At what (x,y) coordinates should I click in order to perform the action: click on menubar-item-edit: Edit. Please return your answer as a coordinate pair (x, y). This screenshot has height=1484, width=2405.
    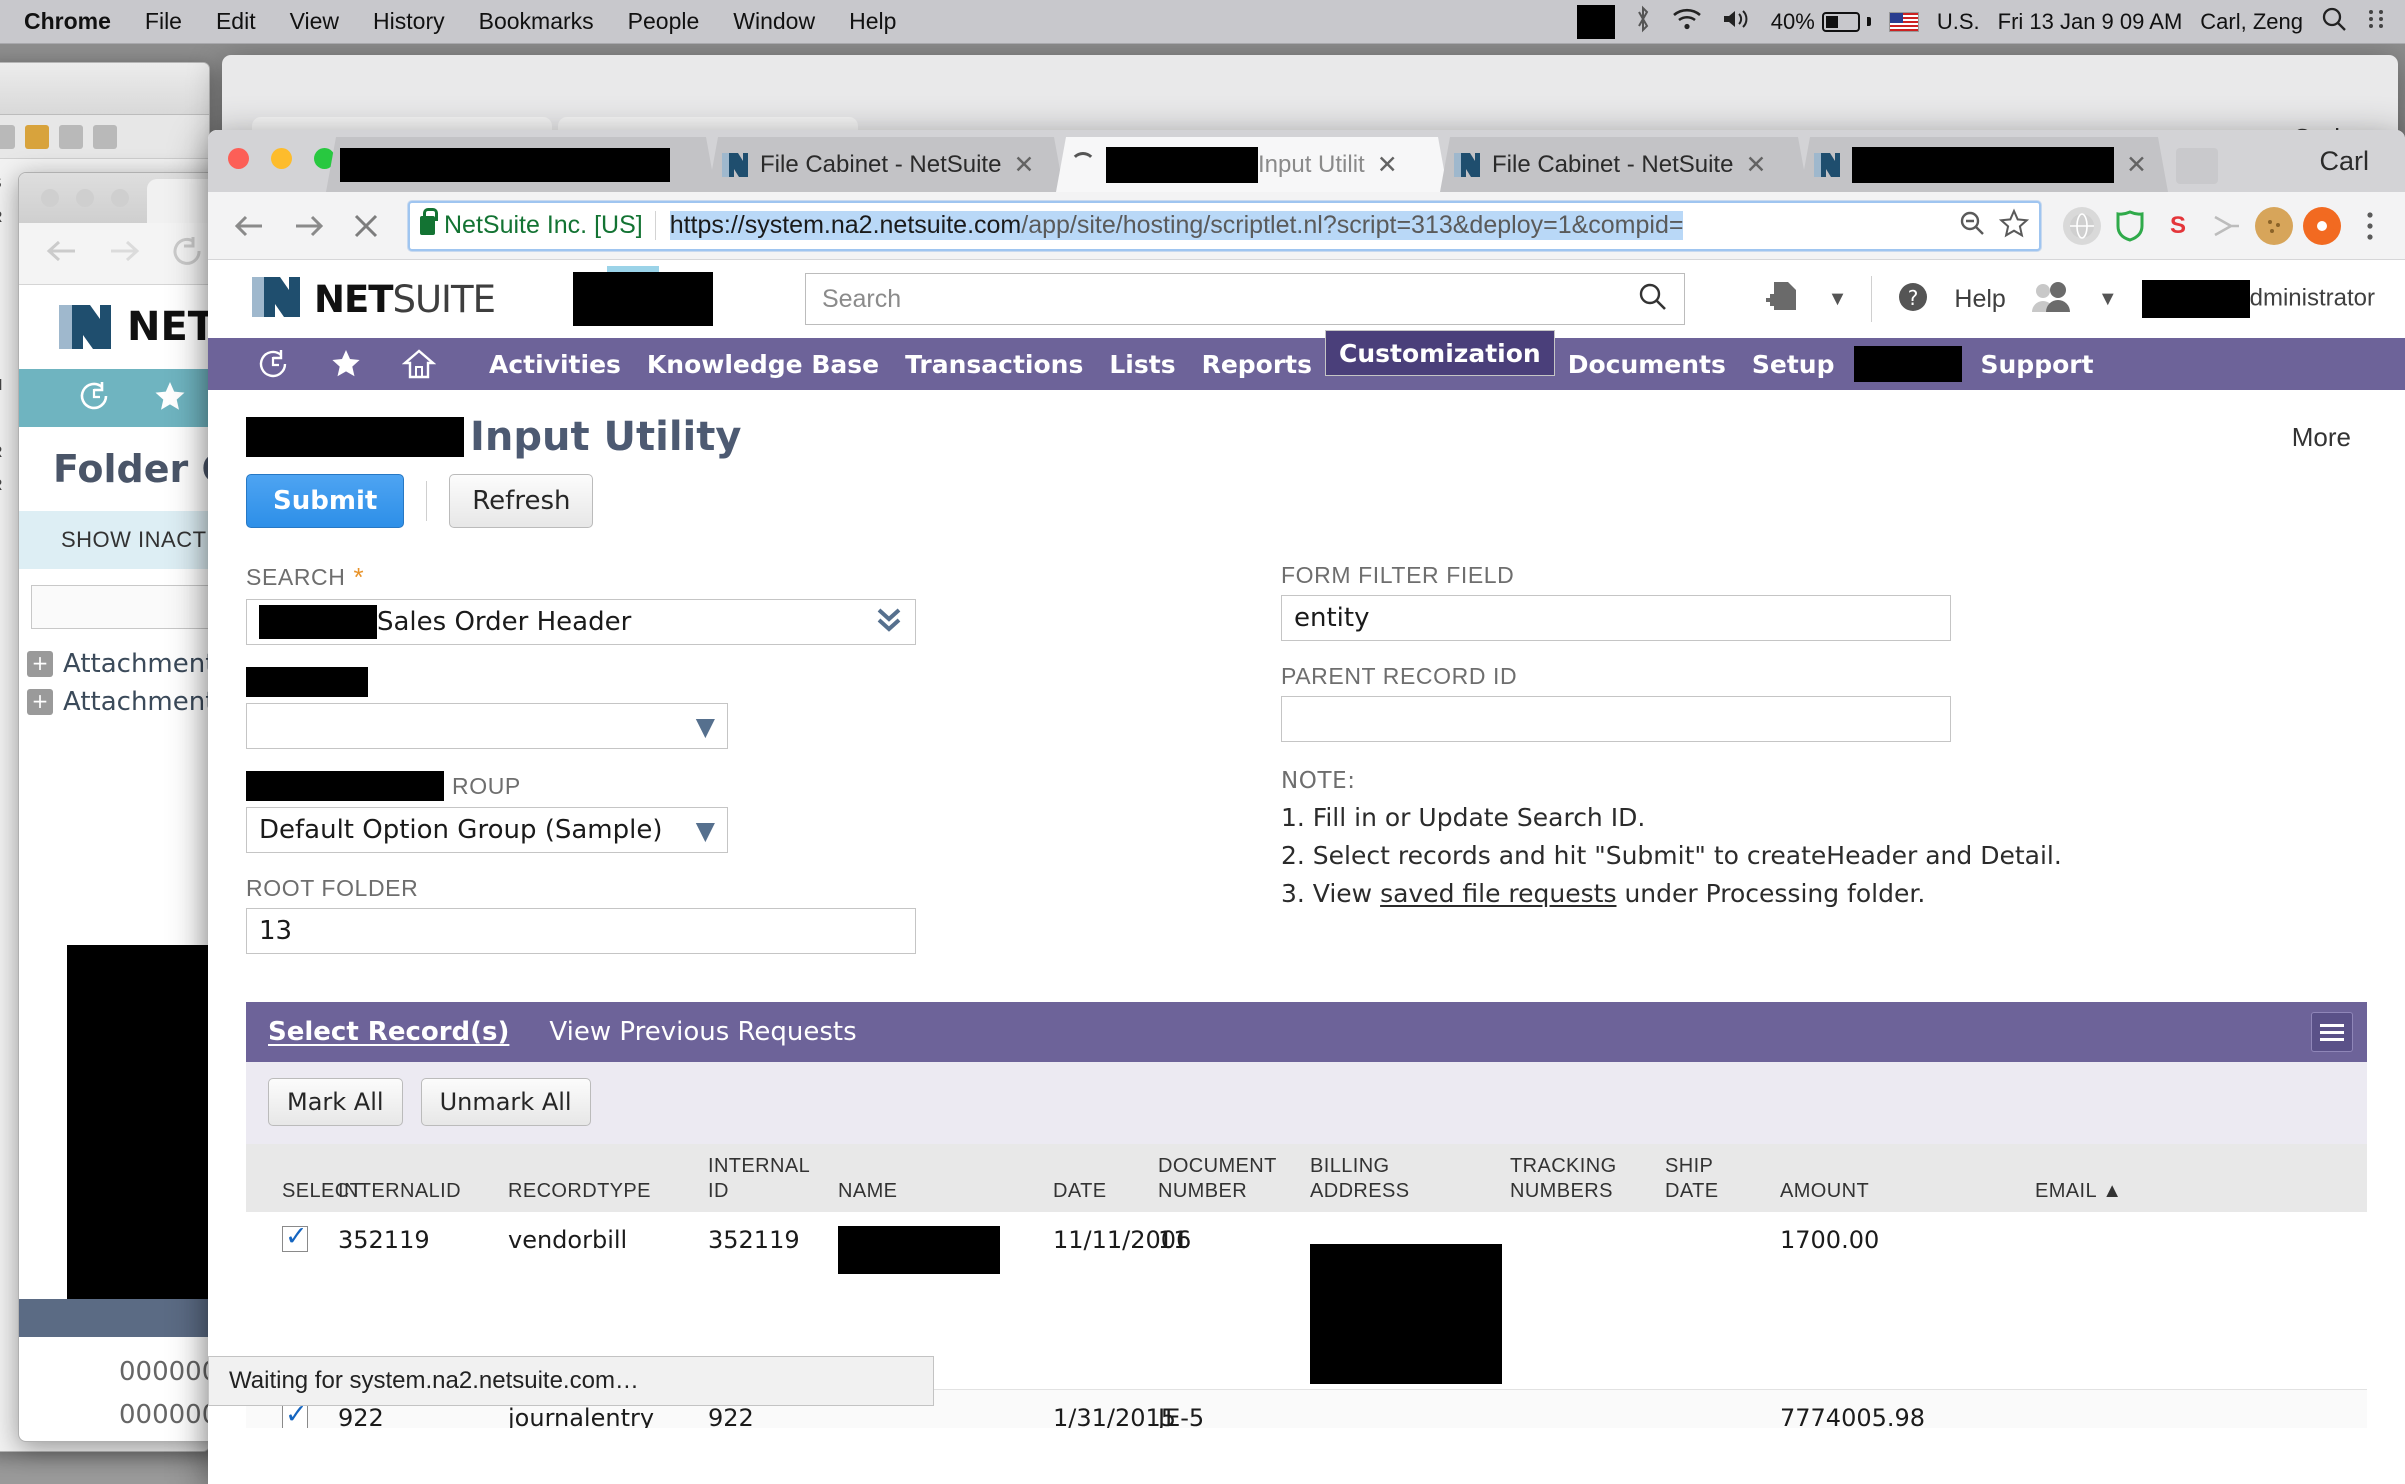
    Looking at the image, I should click on (236, 21).